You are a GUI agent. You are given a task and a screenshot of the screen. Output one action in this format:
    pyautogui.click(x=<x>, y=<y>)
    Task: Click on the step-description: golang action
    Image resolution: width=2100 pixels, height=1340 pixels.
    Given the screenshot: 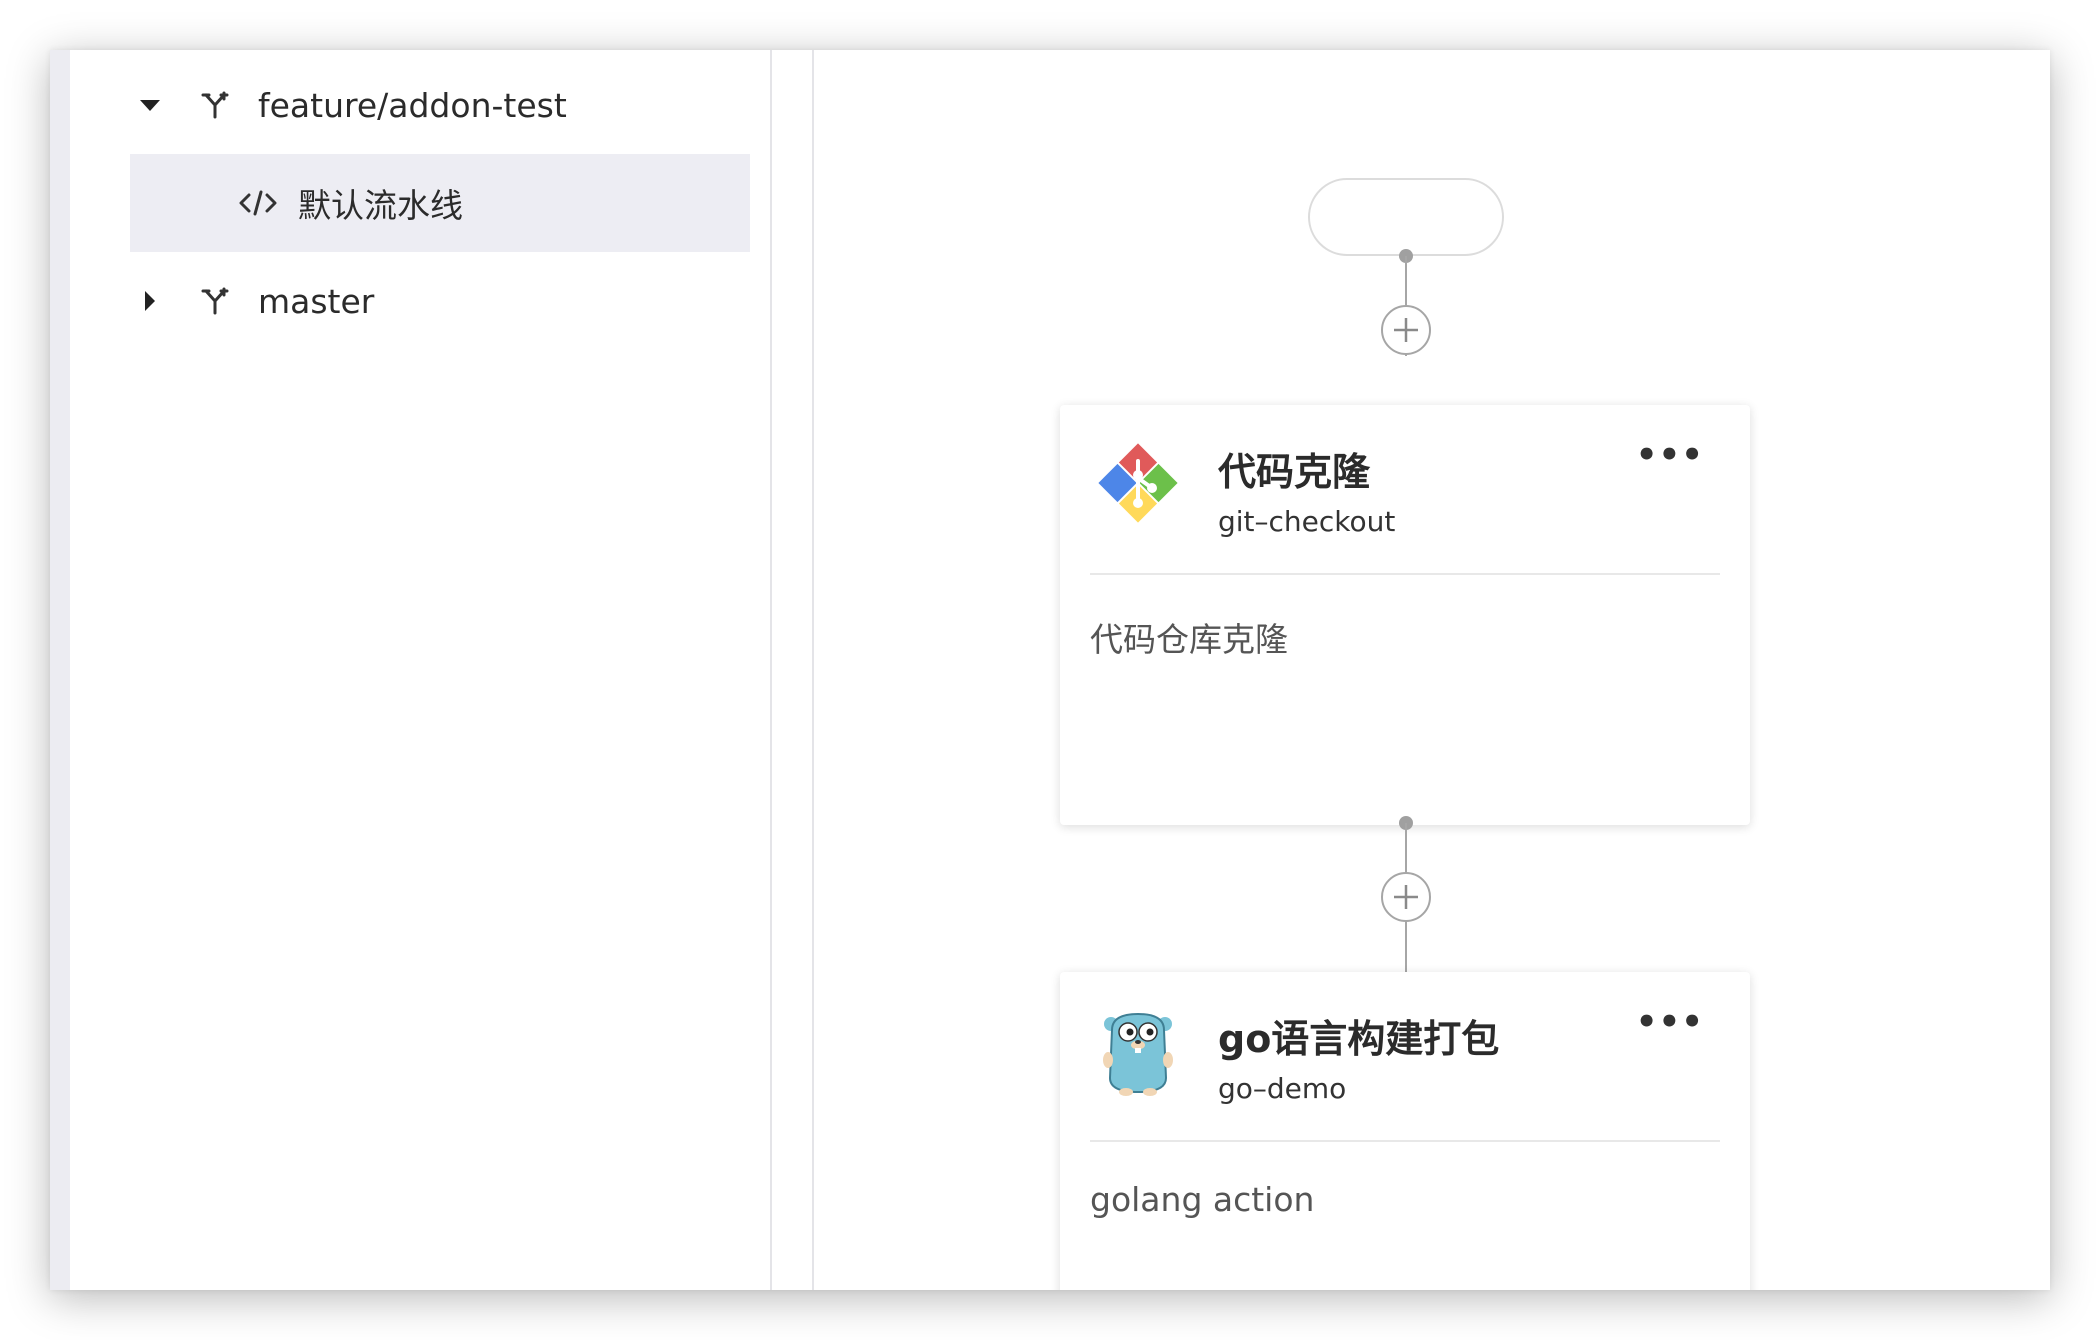 What is the action you would take?
    pyautogui.click(x=1202, y=1199)
    